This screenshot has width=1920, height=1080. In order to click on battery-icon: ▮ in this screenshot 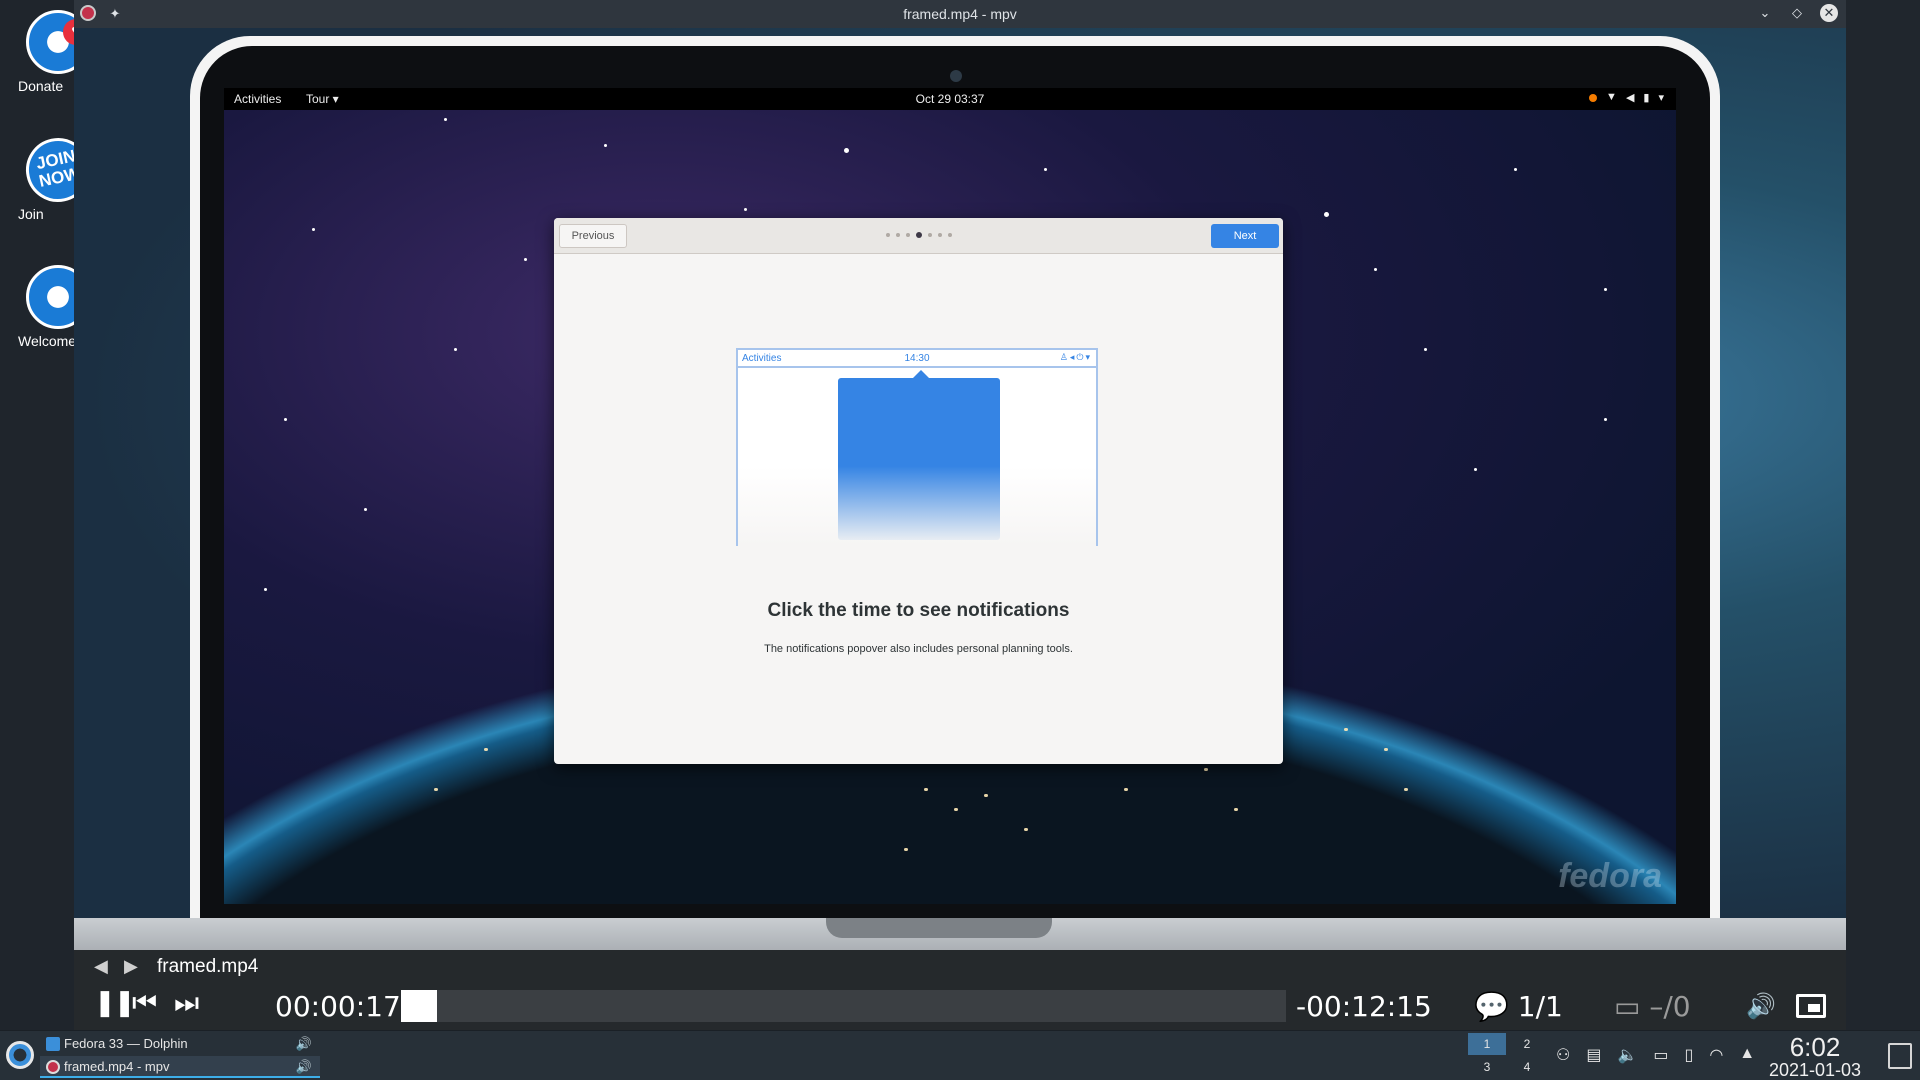, I will do `click(1646, 98)`.